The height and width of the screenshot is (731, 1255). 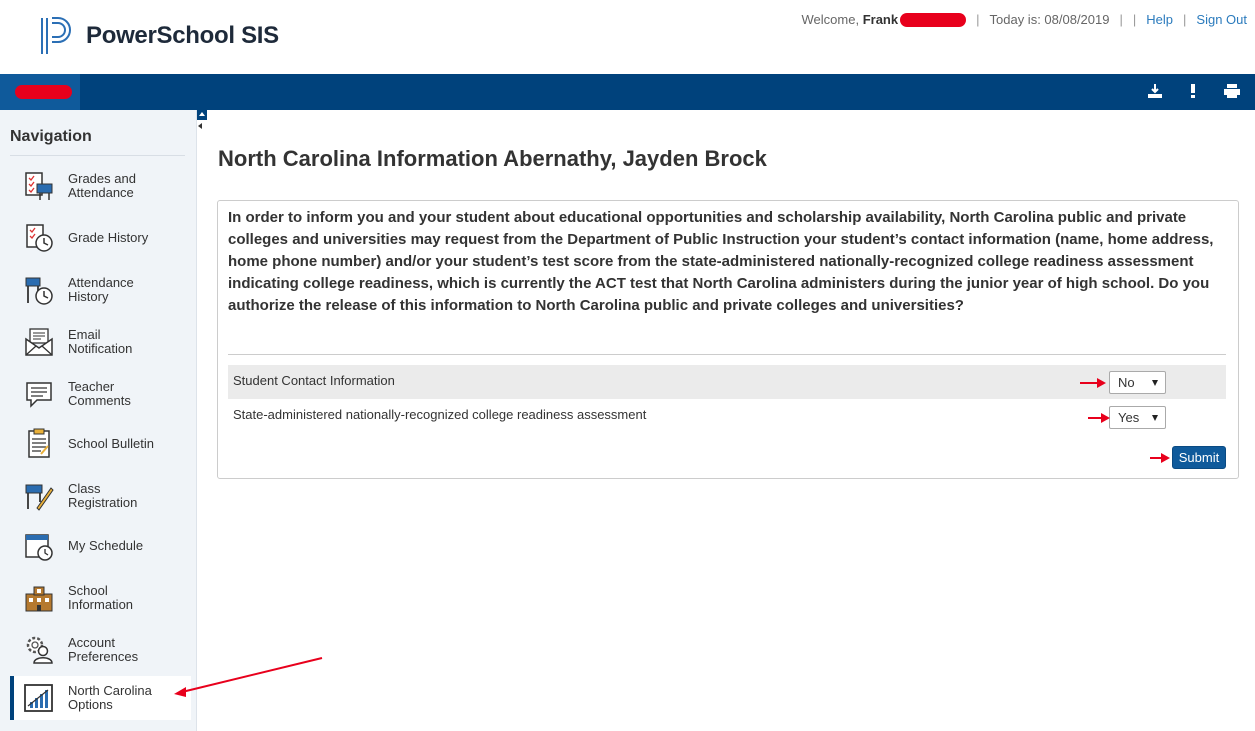 I want to click on collapse-left-icon, so click(x=200, y=126).